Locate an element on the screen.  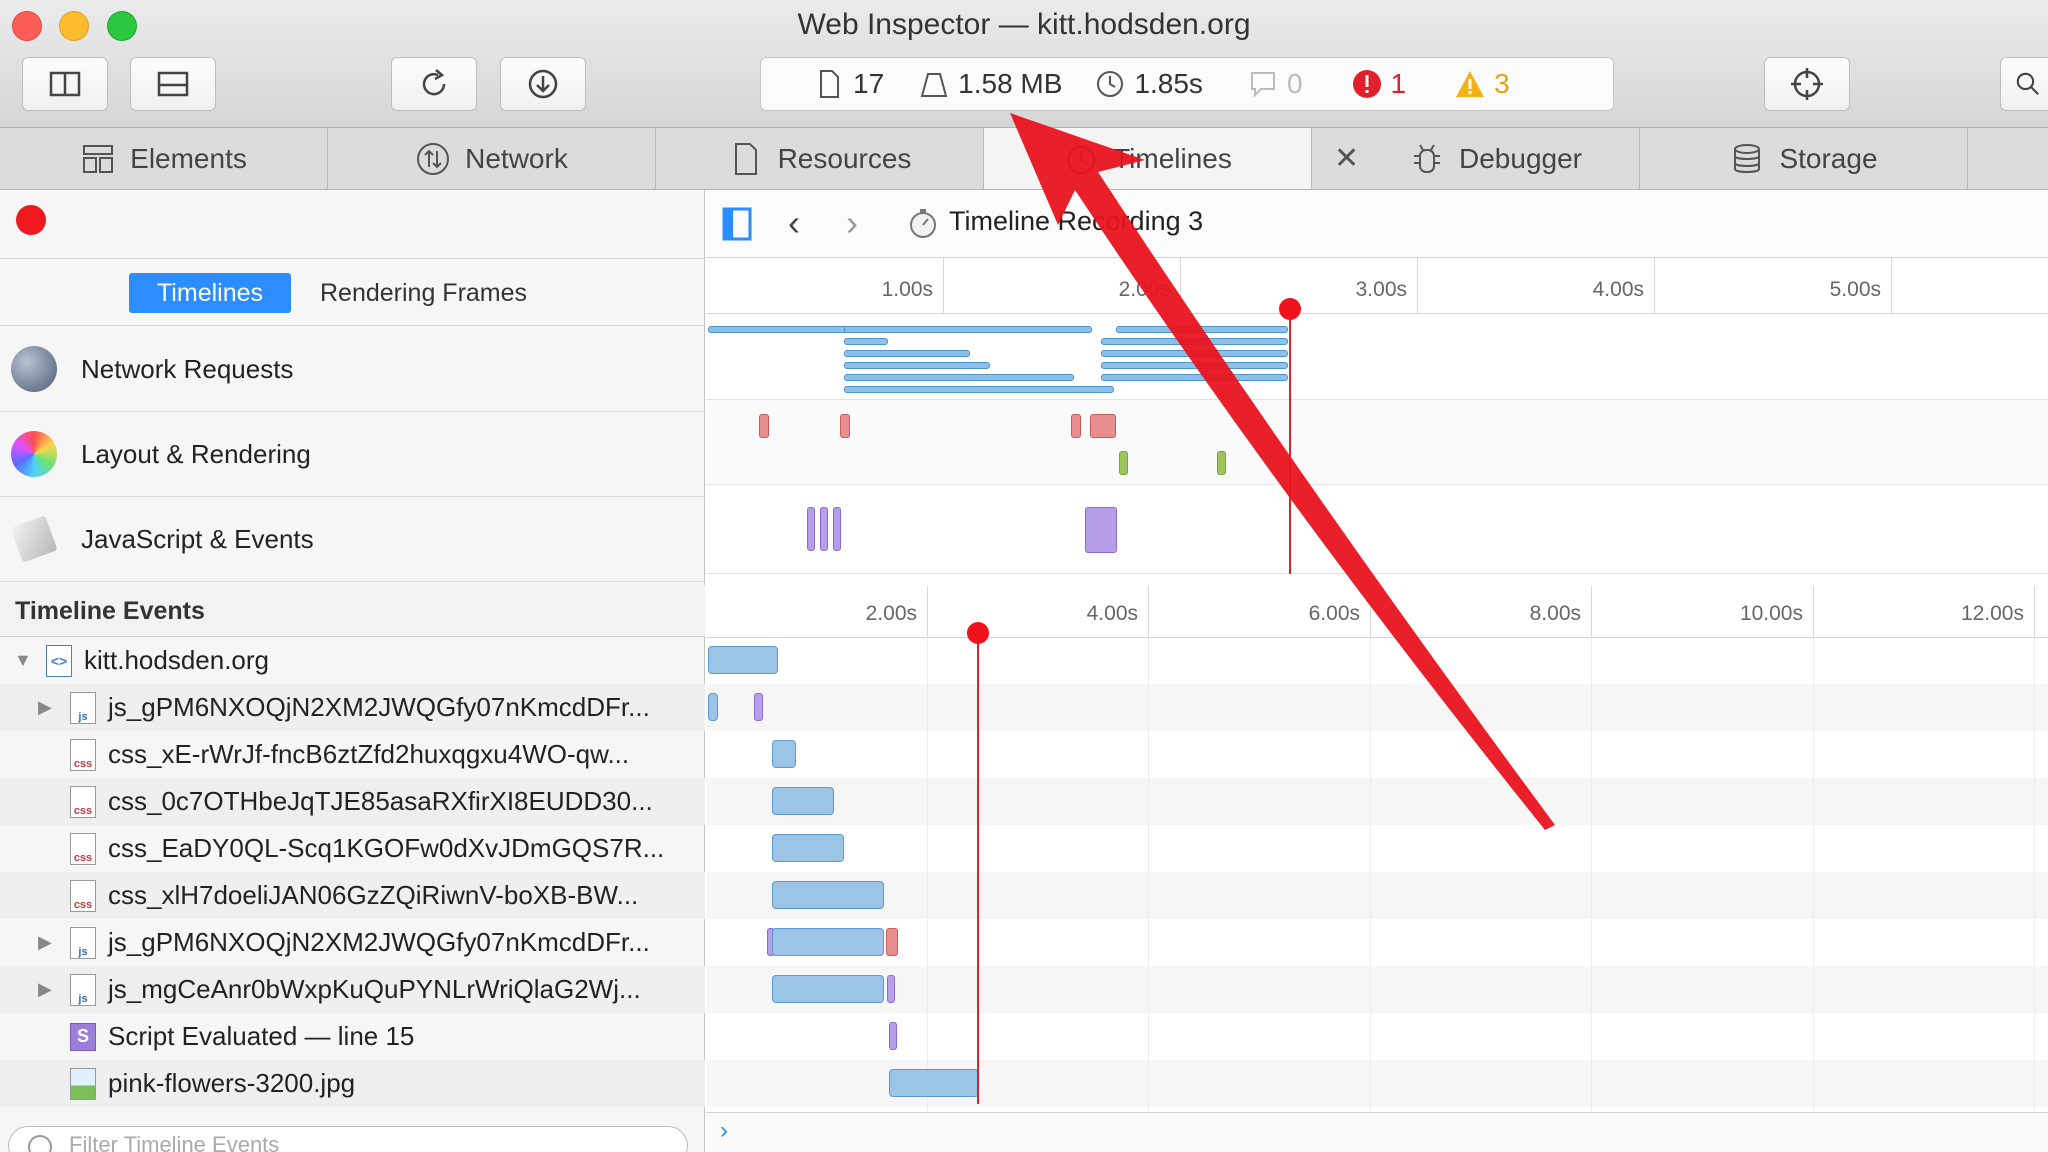
overview-ruler: 1.00s 2.00s 3.00s 4.00s 5.00s is located at coordinates (1377, 286).